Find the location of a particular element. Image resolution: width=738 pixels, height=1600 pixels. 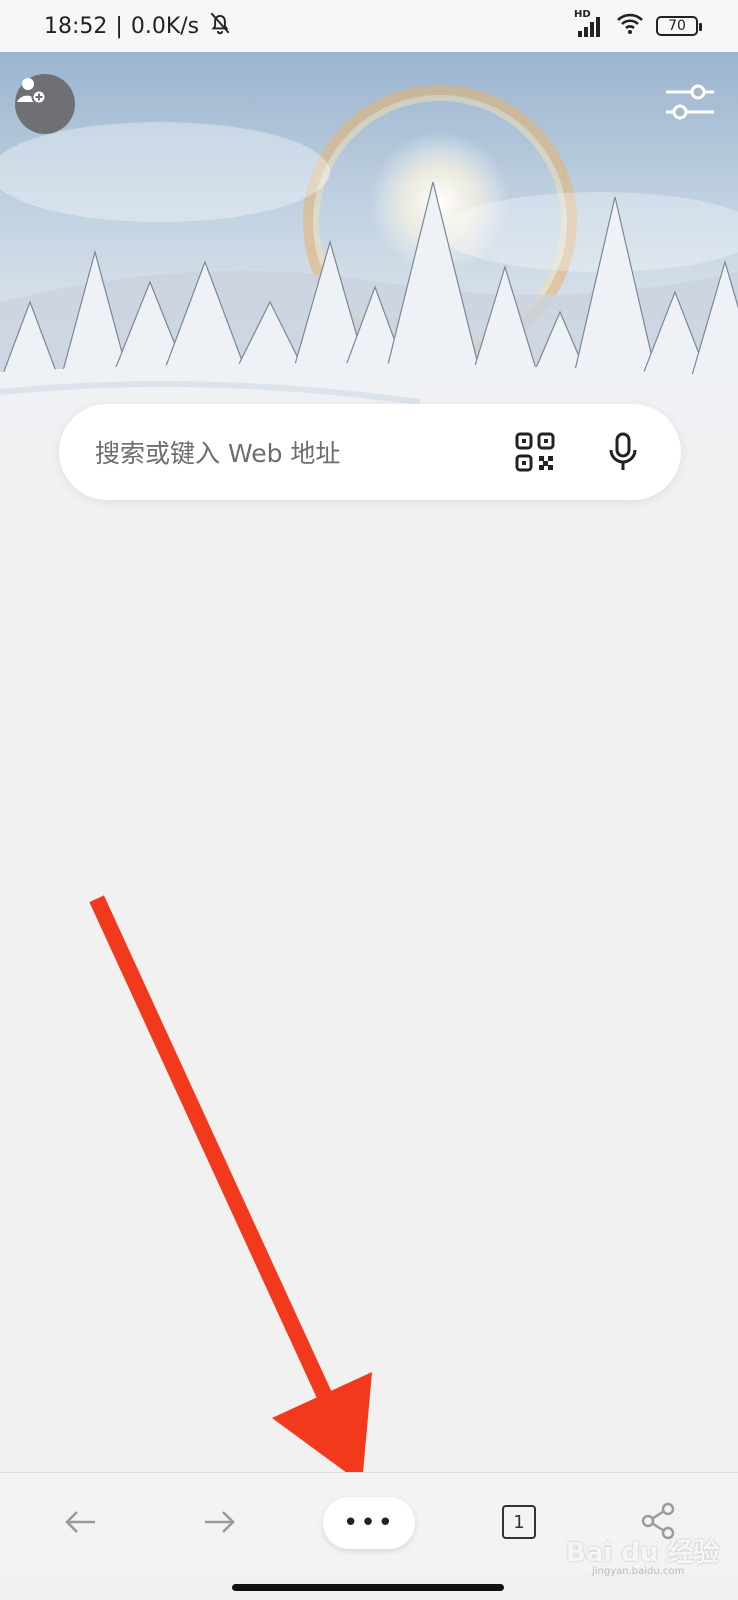

bell-off-icon is located at coordinates (220, 26).